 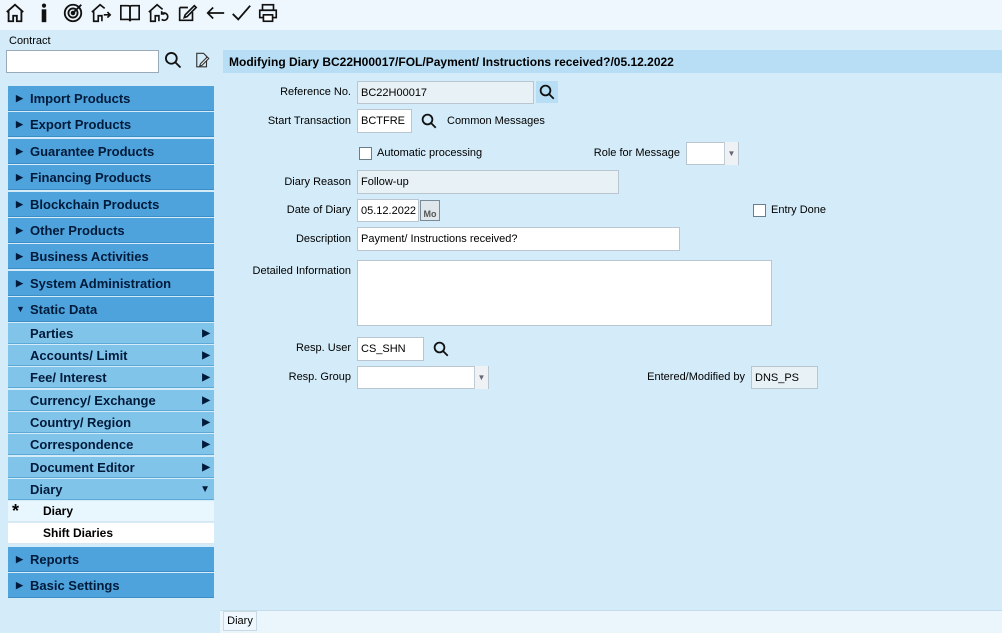 What do you see at coordinates (111, 355) in the screenshot?
I see `submenu-accounts-limit: Accounts/ Limit ▶` at bounding box center [111, 355].